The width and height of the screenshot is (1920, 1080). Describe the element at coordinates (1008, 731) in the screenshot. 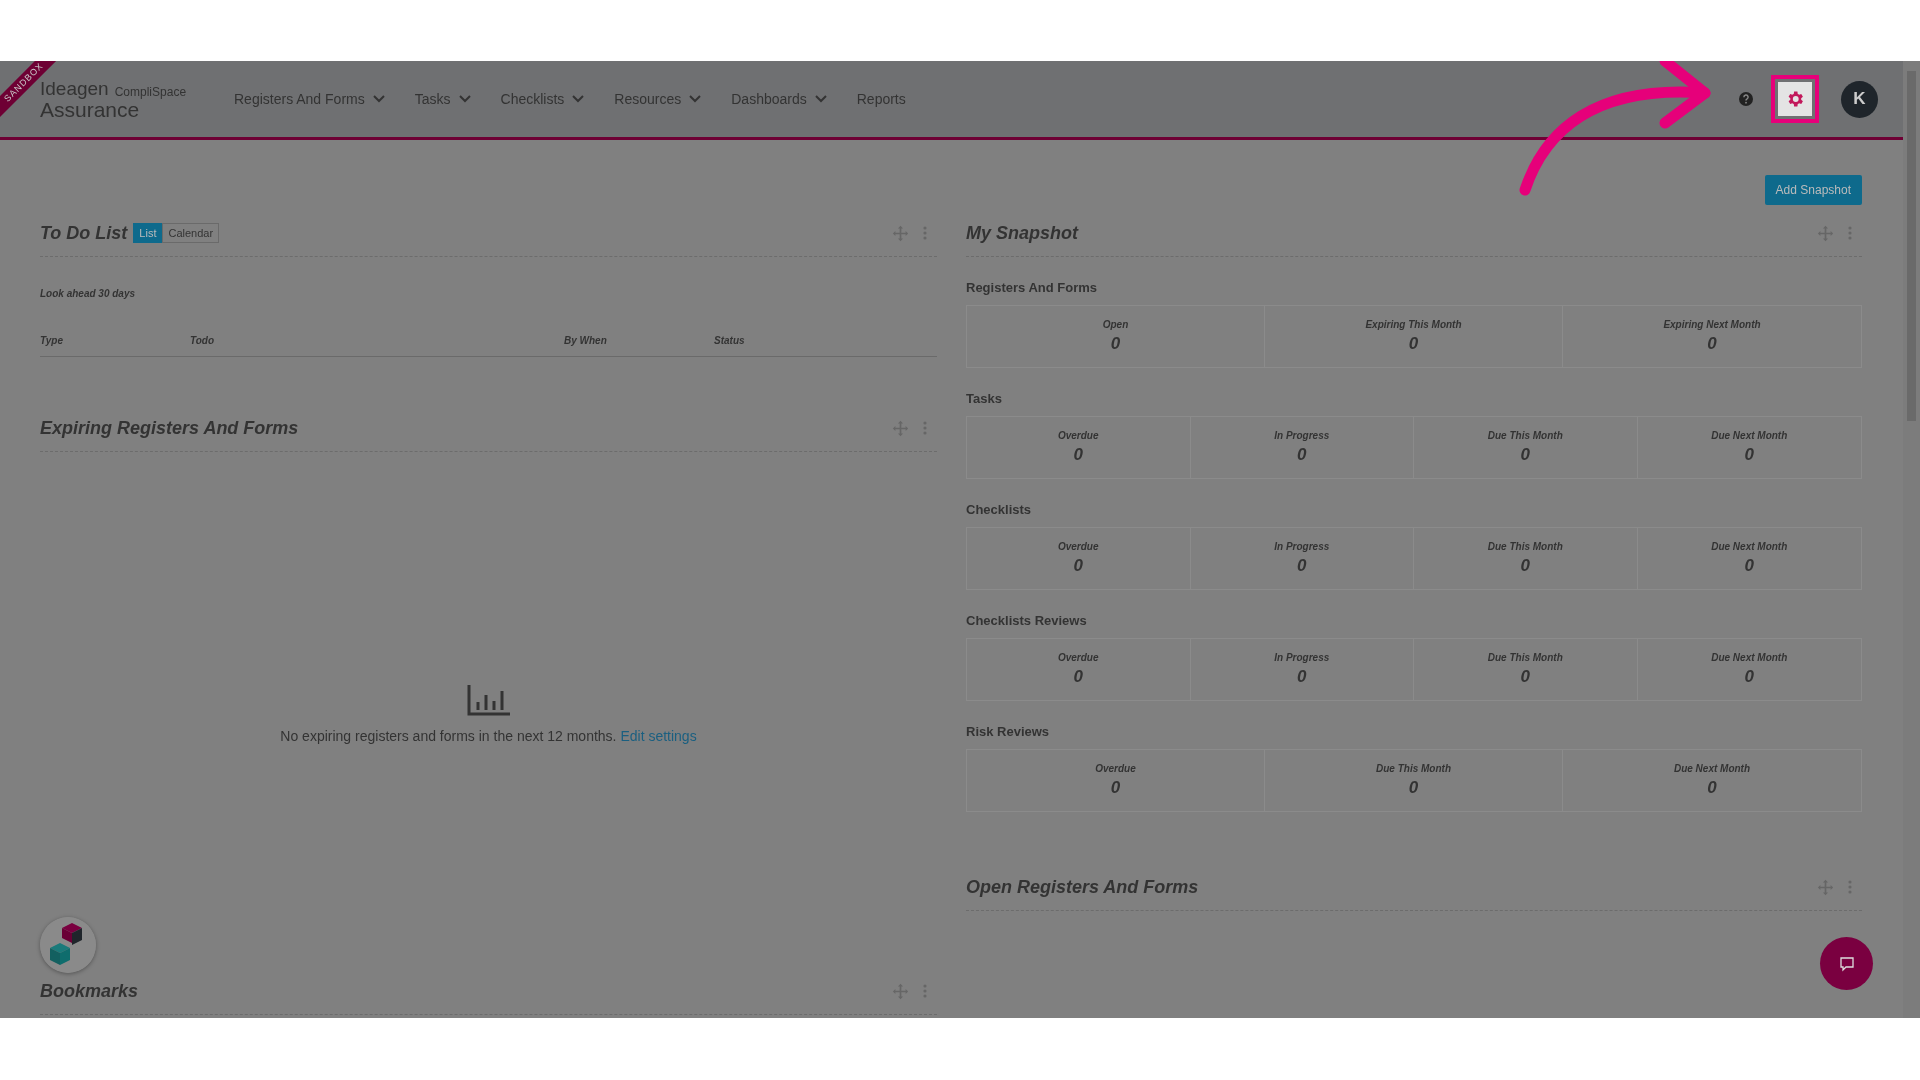

I see `section-title: Risk Reviews` at that location.